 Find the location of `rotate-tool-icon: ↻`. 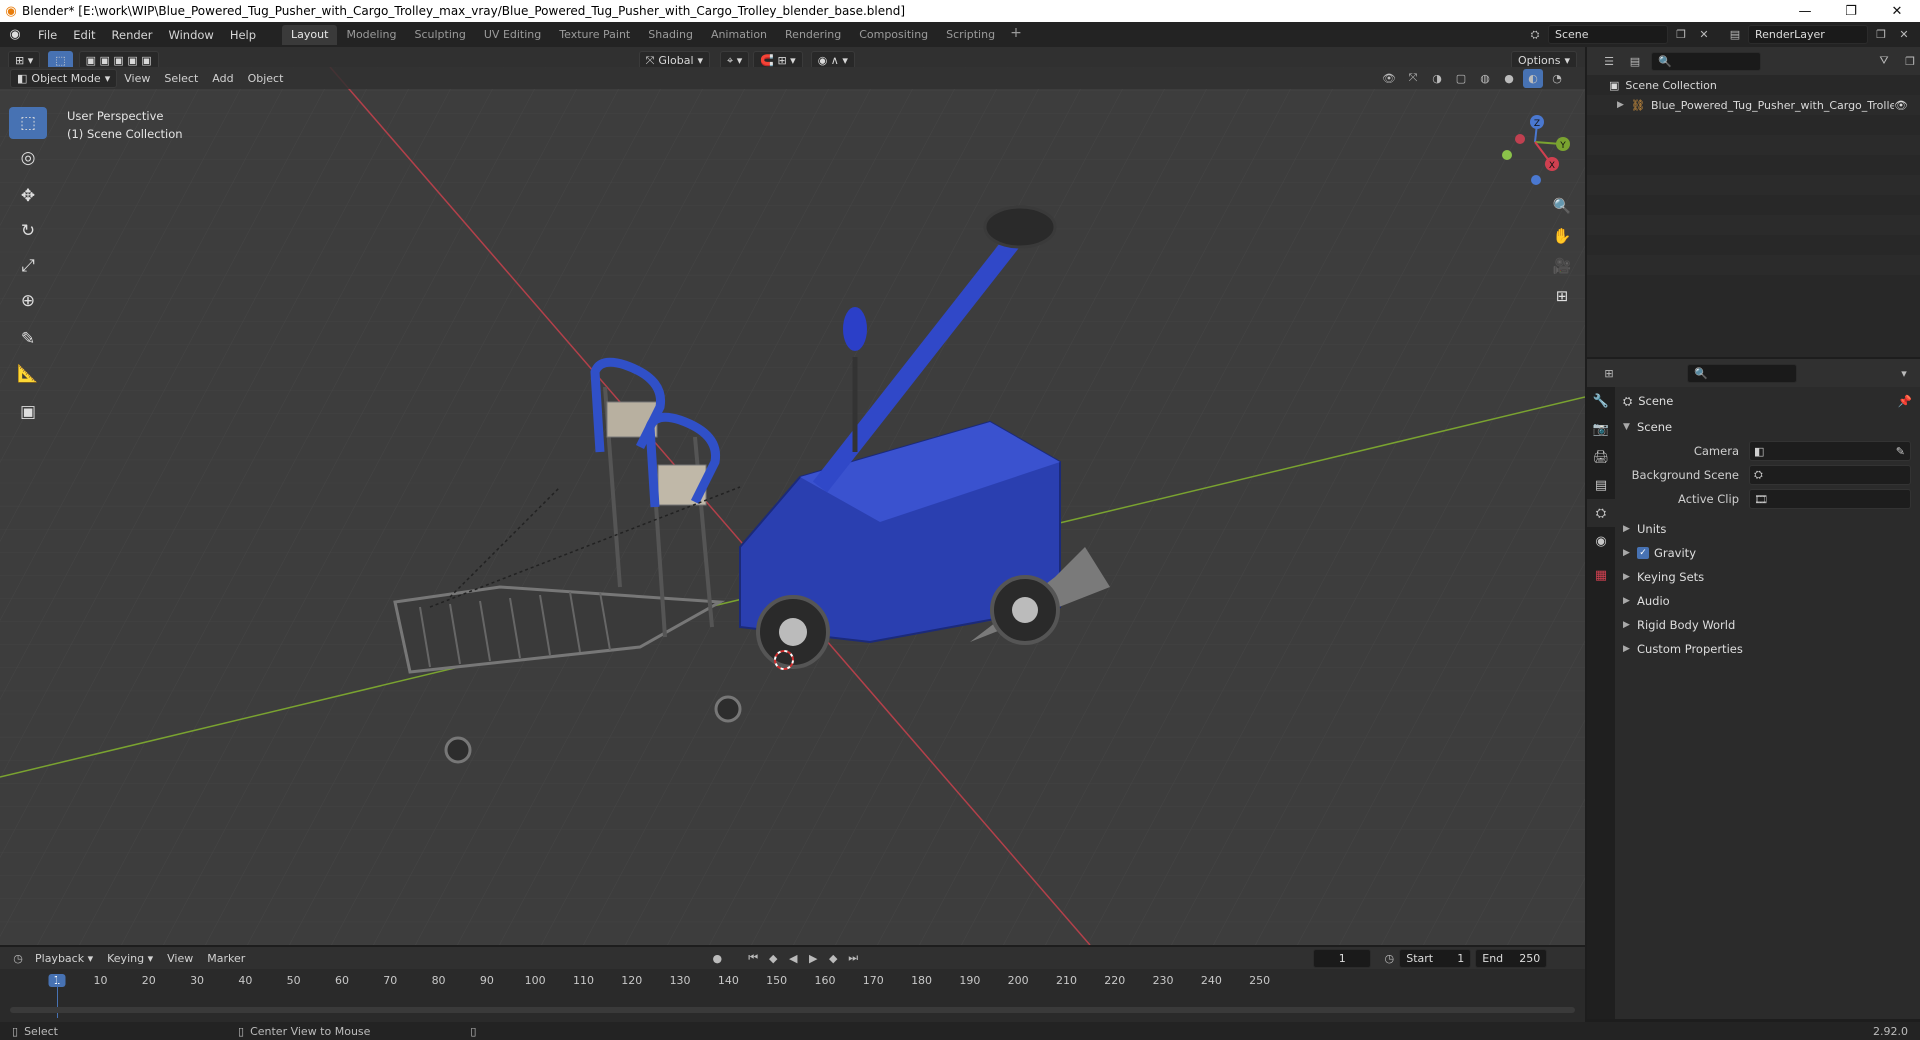

rotate-tool-icon: ↻ is located at coordinates (28, 231).